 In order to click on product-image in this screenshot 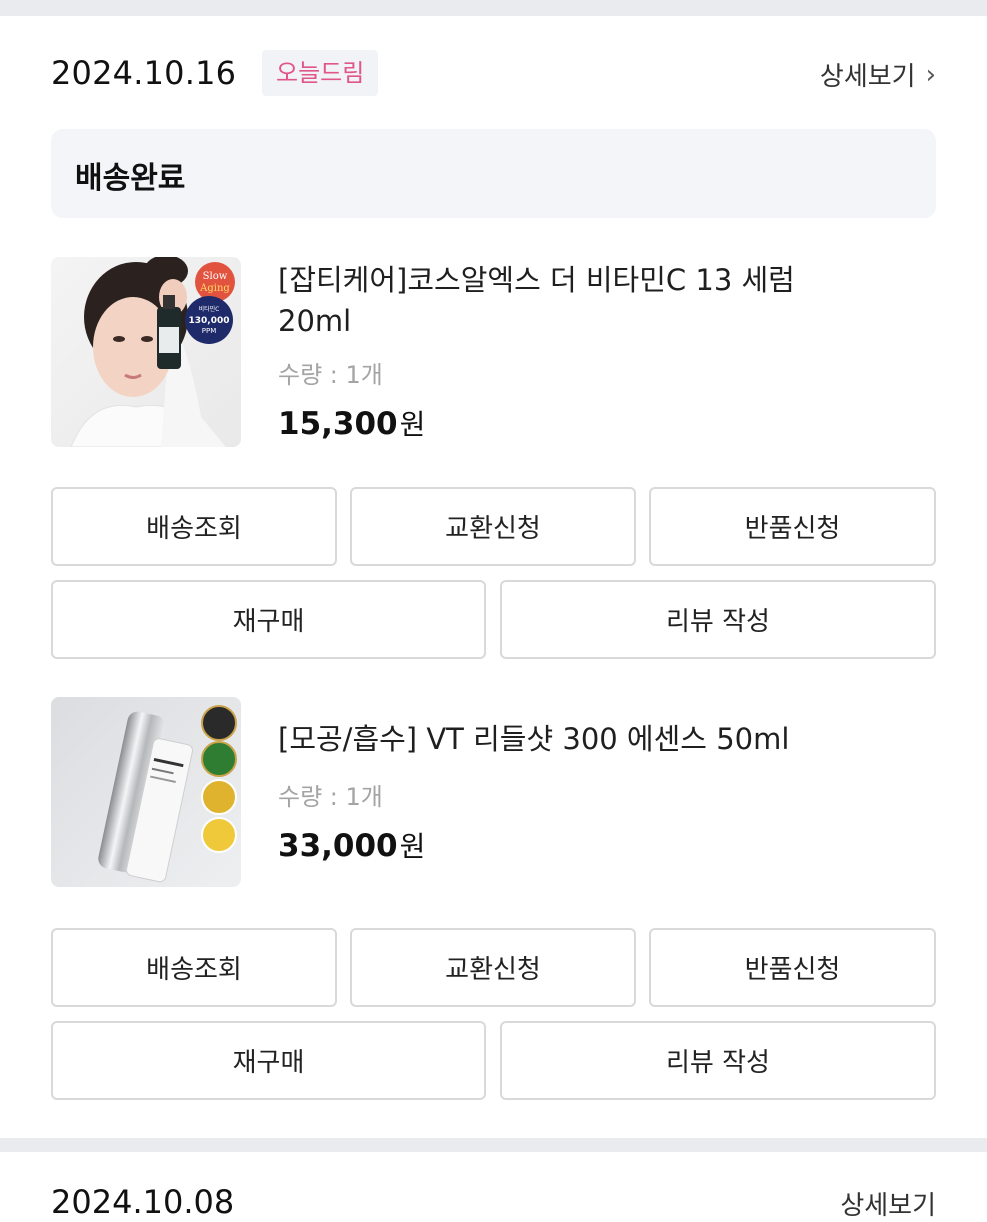, I will do `click(146, 792)`.